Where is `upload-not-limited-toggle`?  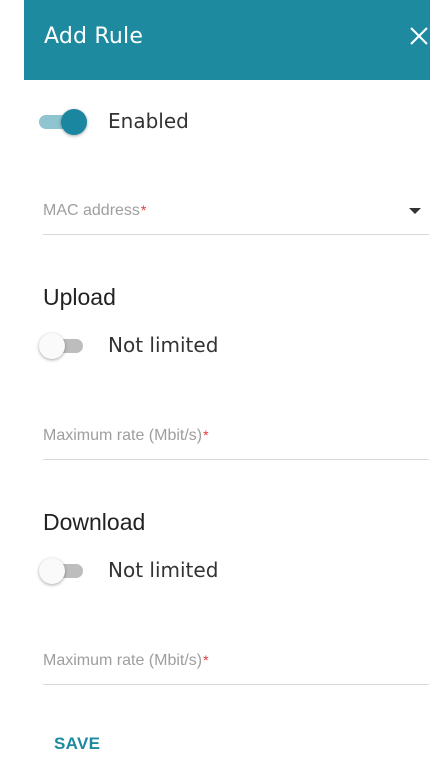 upload-not-limited-toggle is located at coordinates (65, 346).